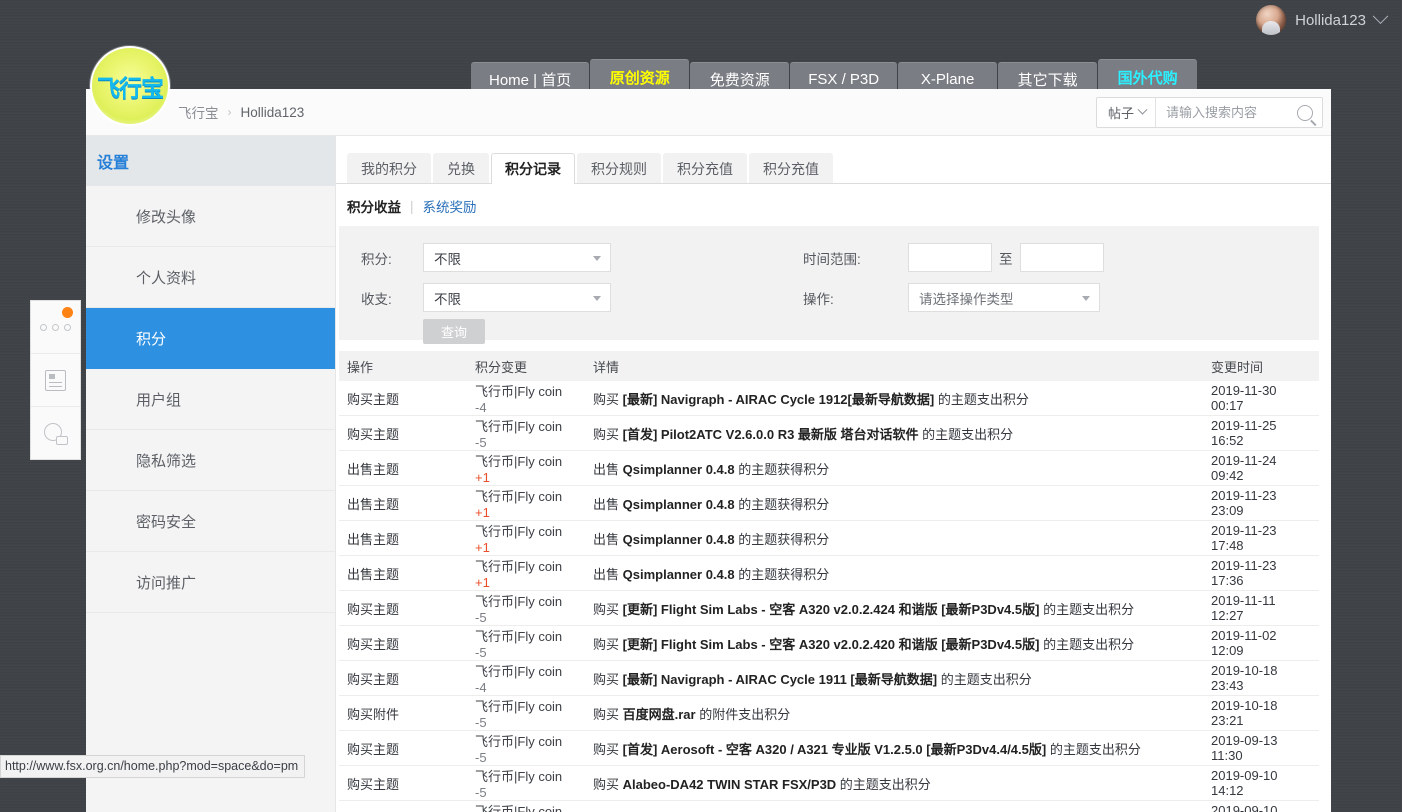  I want to click on subnav-system-reward: 系统奖励, so click(450, 206).